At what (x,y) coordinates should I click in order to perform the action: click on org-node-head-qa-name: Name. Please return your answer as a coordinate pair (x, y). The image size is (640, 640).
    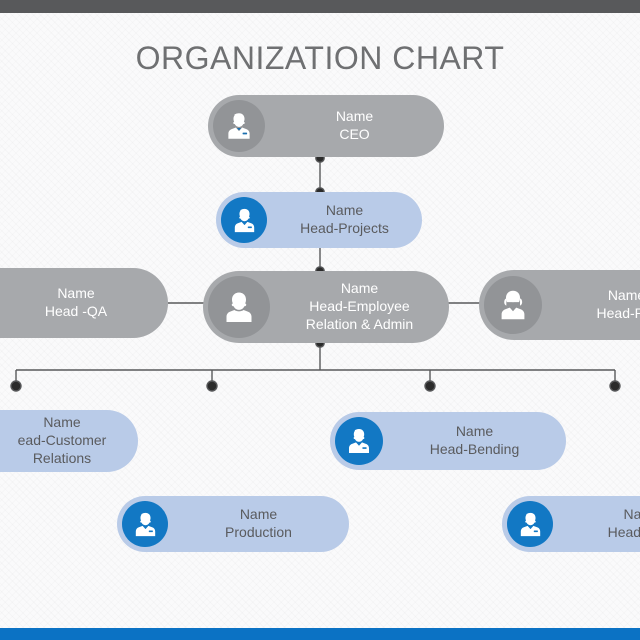
    Looking at the image, I should click on (76, 293).